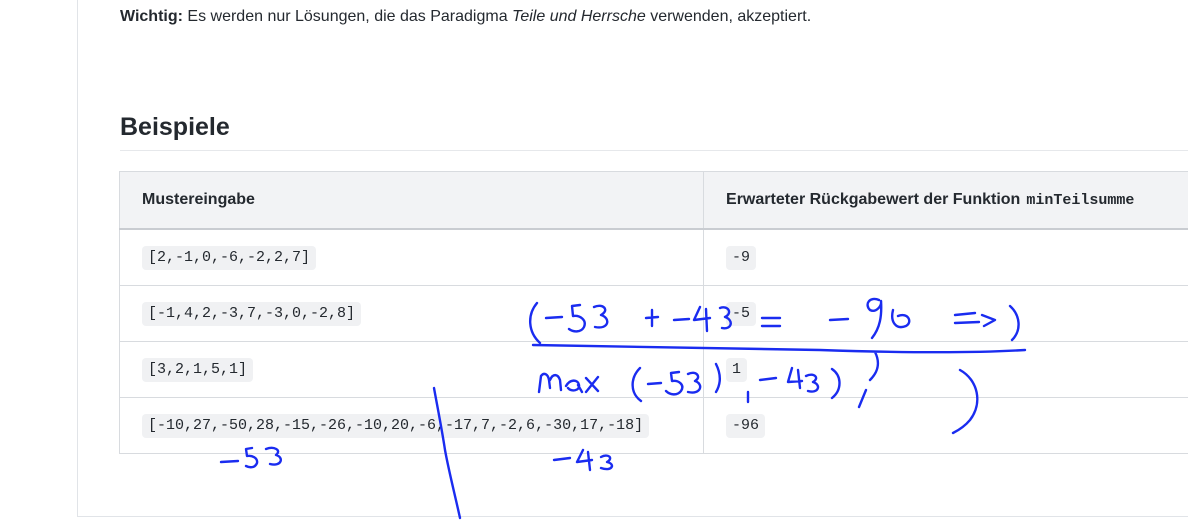 This screenshot has height=527, width=1188. What do you see at coordinates (447, 453) in the screenshot?
I see `ink-divider-line` at bounding box center [447, 453].